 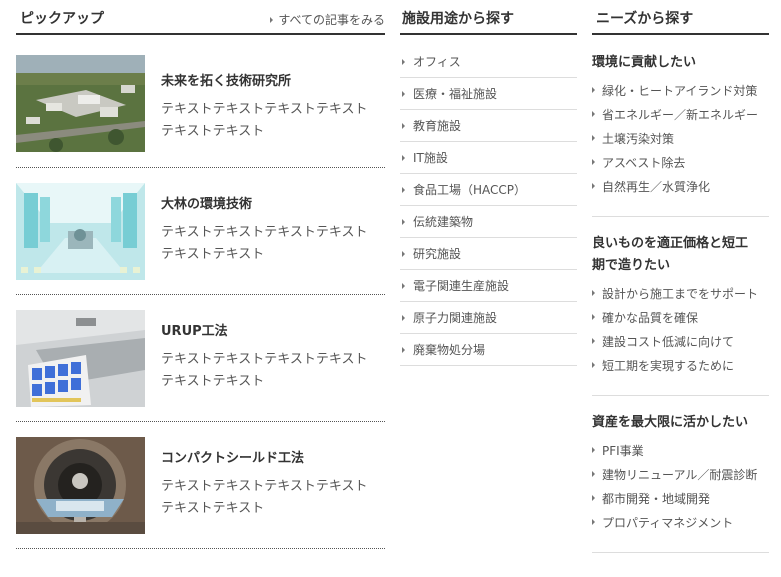 I want to click on needs-item: 土壌汚染対策, so click(x=680, y=138).